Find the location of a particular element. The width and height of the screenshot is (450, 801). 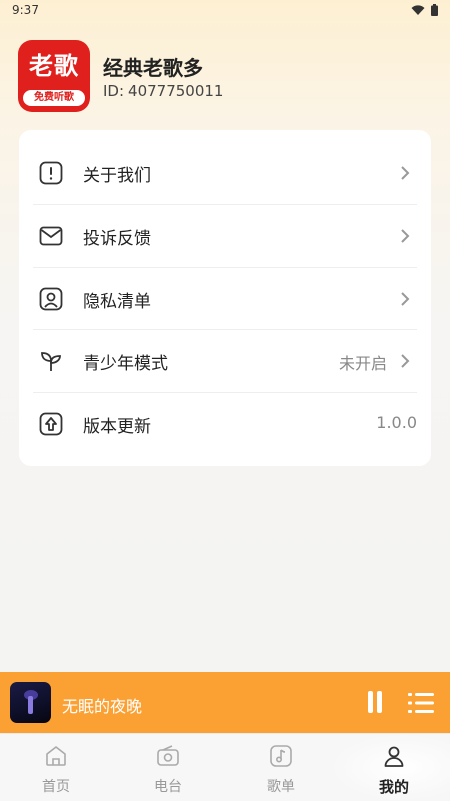

menu-item-teen-mode: 青少年模式 未开启 is located at coordinates (225, 361).